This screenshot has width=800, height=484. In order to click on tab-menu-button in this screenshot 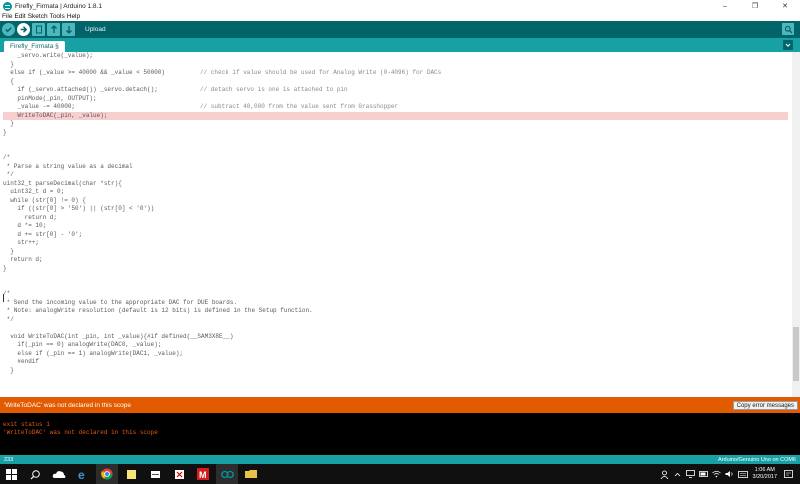, I will do `click(788, 45)`.